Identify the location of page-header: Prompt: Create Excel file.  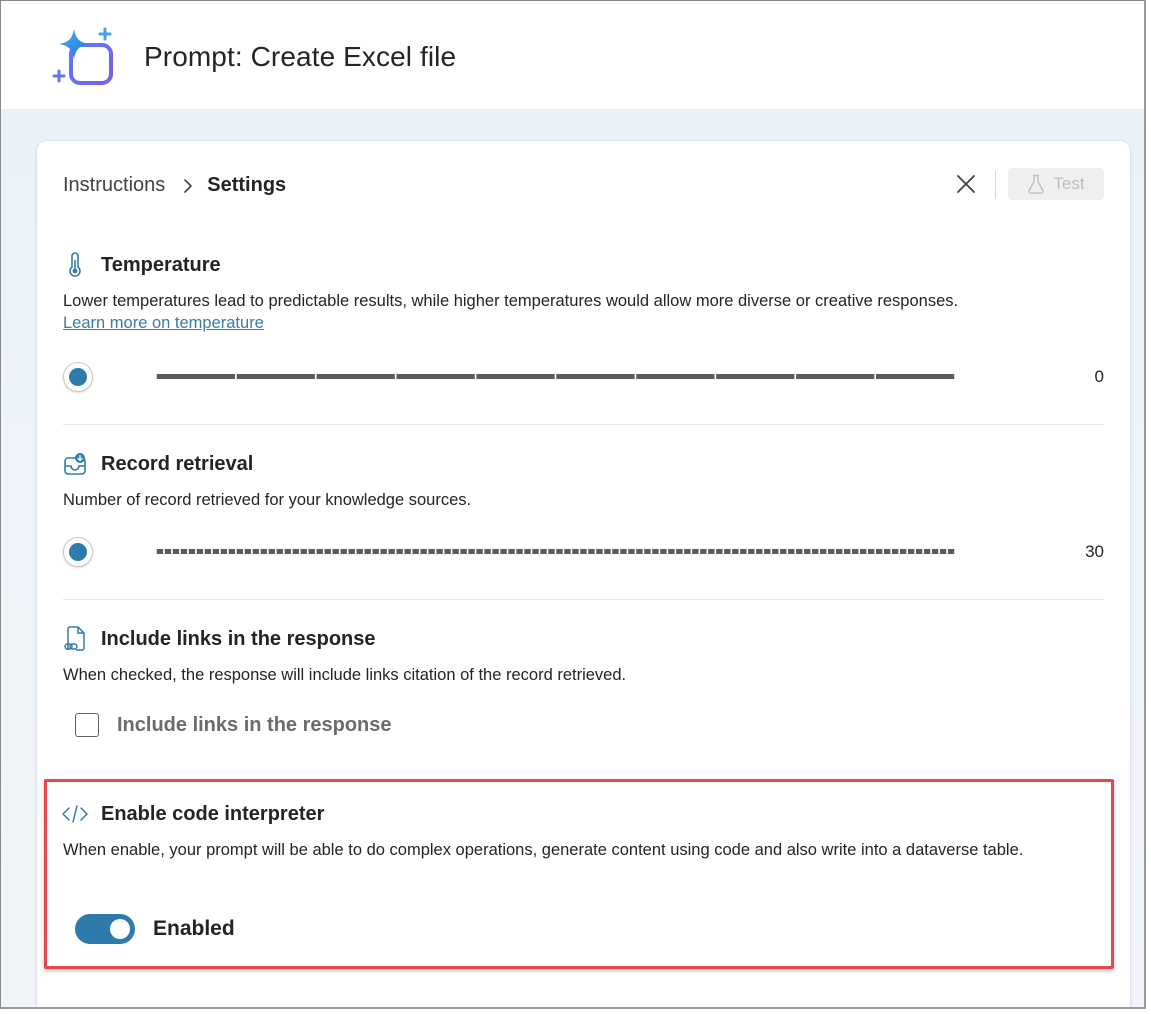
(572, 55).